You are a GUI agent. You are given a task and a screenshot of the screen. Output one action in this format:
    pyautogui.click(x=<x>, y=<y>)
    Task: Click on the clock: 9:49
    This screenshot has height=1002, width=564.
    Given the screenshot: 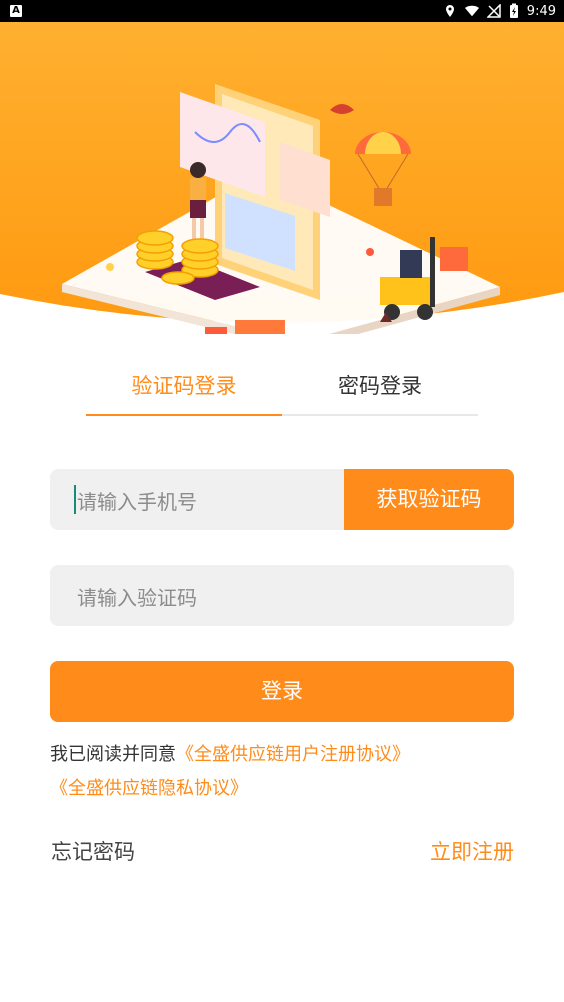 What is the action you would take?
    pyautogui.click(x=541, y=11)
    